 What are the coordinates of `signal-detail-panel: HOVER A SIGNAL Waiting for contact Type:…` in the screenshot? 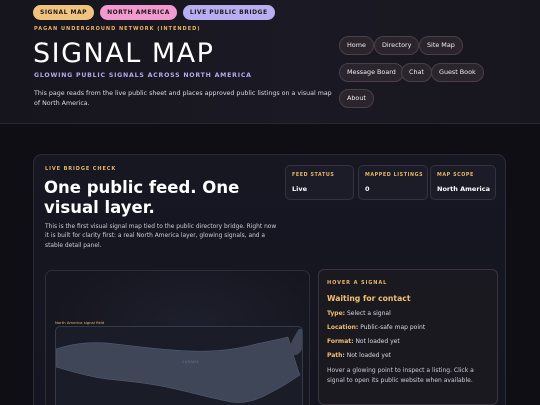 It's located at (408, 337).